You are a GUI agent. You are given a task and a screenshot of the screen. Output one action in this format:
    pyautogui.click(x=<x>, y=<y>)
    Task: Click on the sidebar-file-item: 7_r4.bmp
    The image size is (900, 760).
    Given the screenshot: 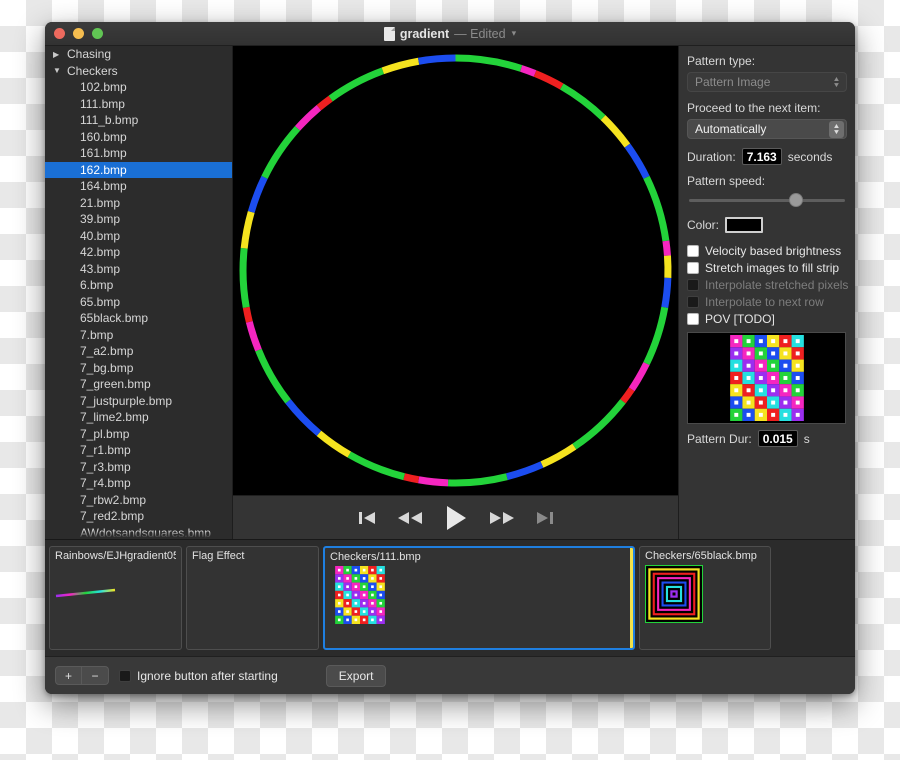 What is the action you would take?
    pyautogui.click(x=138, y=483)
    